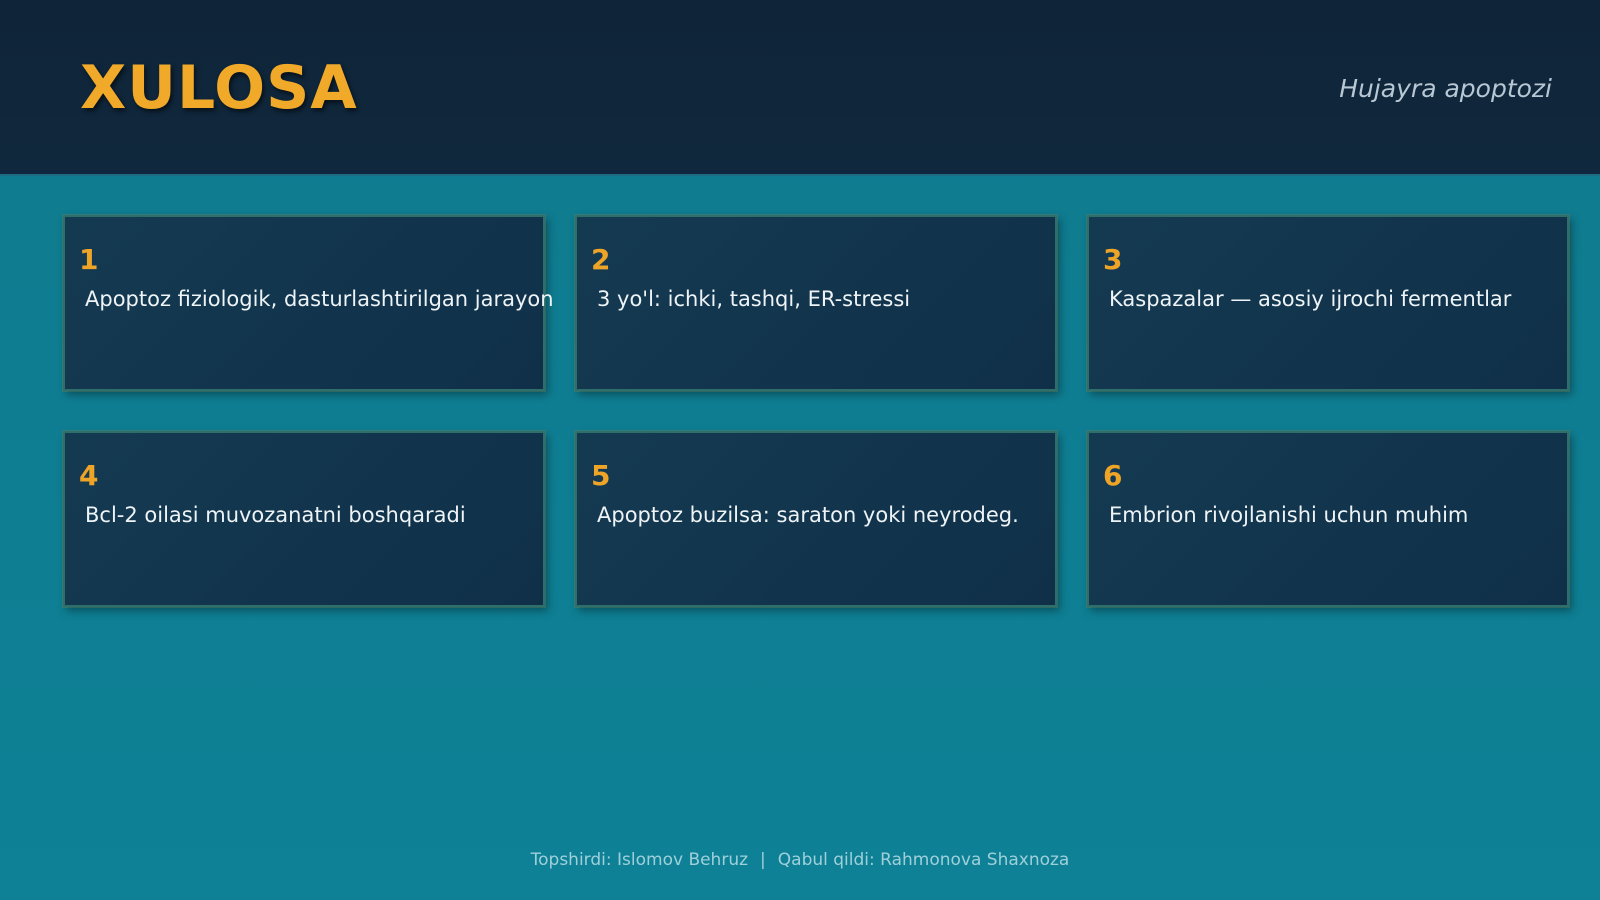  I want to click on slide-subtitle: Hujayra apoptozi, so click(1445, 88).